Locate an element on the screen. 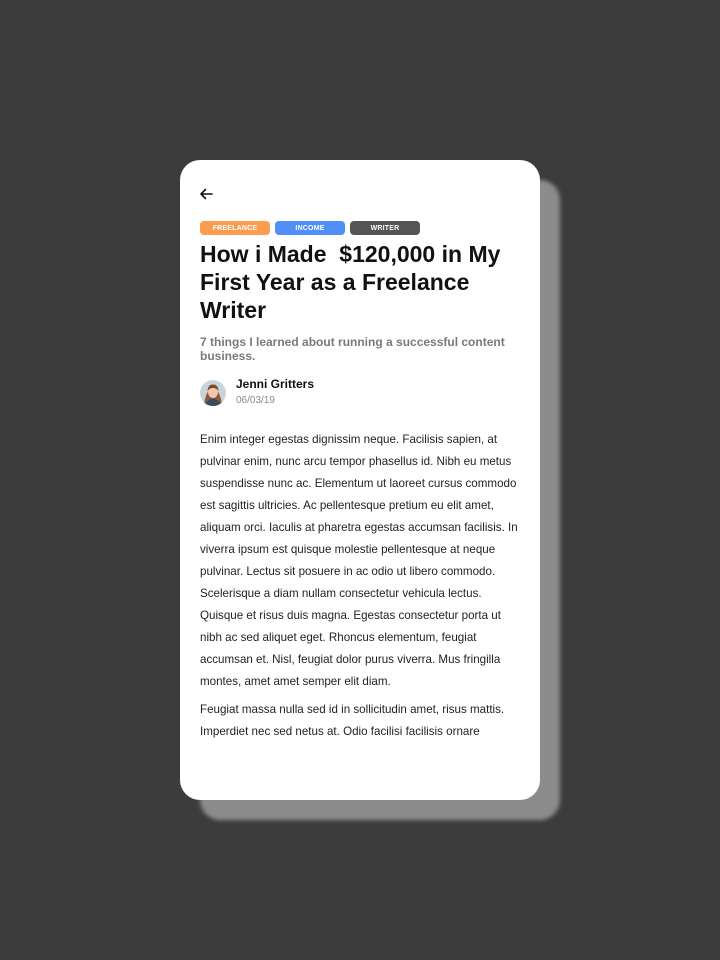 The height and width of the screenshot is (960, 720). tag-writer: WRITER is located at coordinates (385, 228).